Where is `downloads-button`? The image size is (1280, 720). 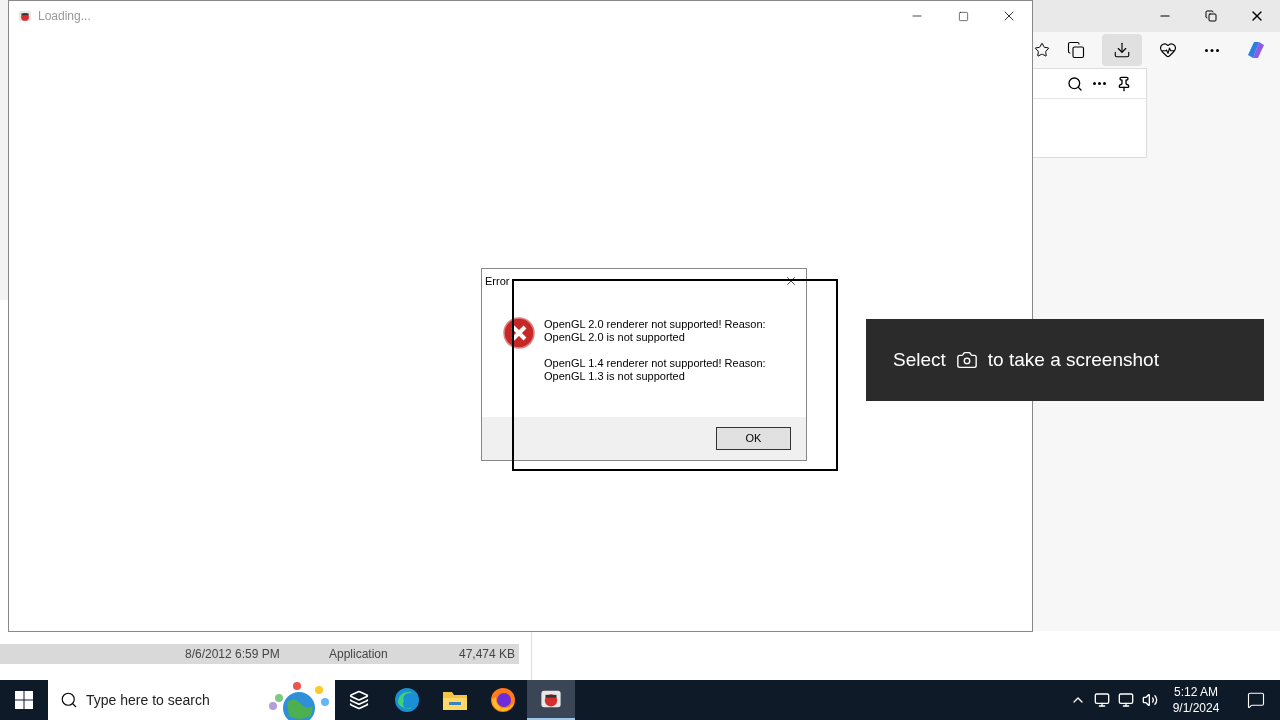
downloads-button is located at coordinates (1122, 50).